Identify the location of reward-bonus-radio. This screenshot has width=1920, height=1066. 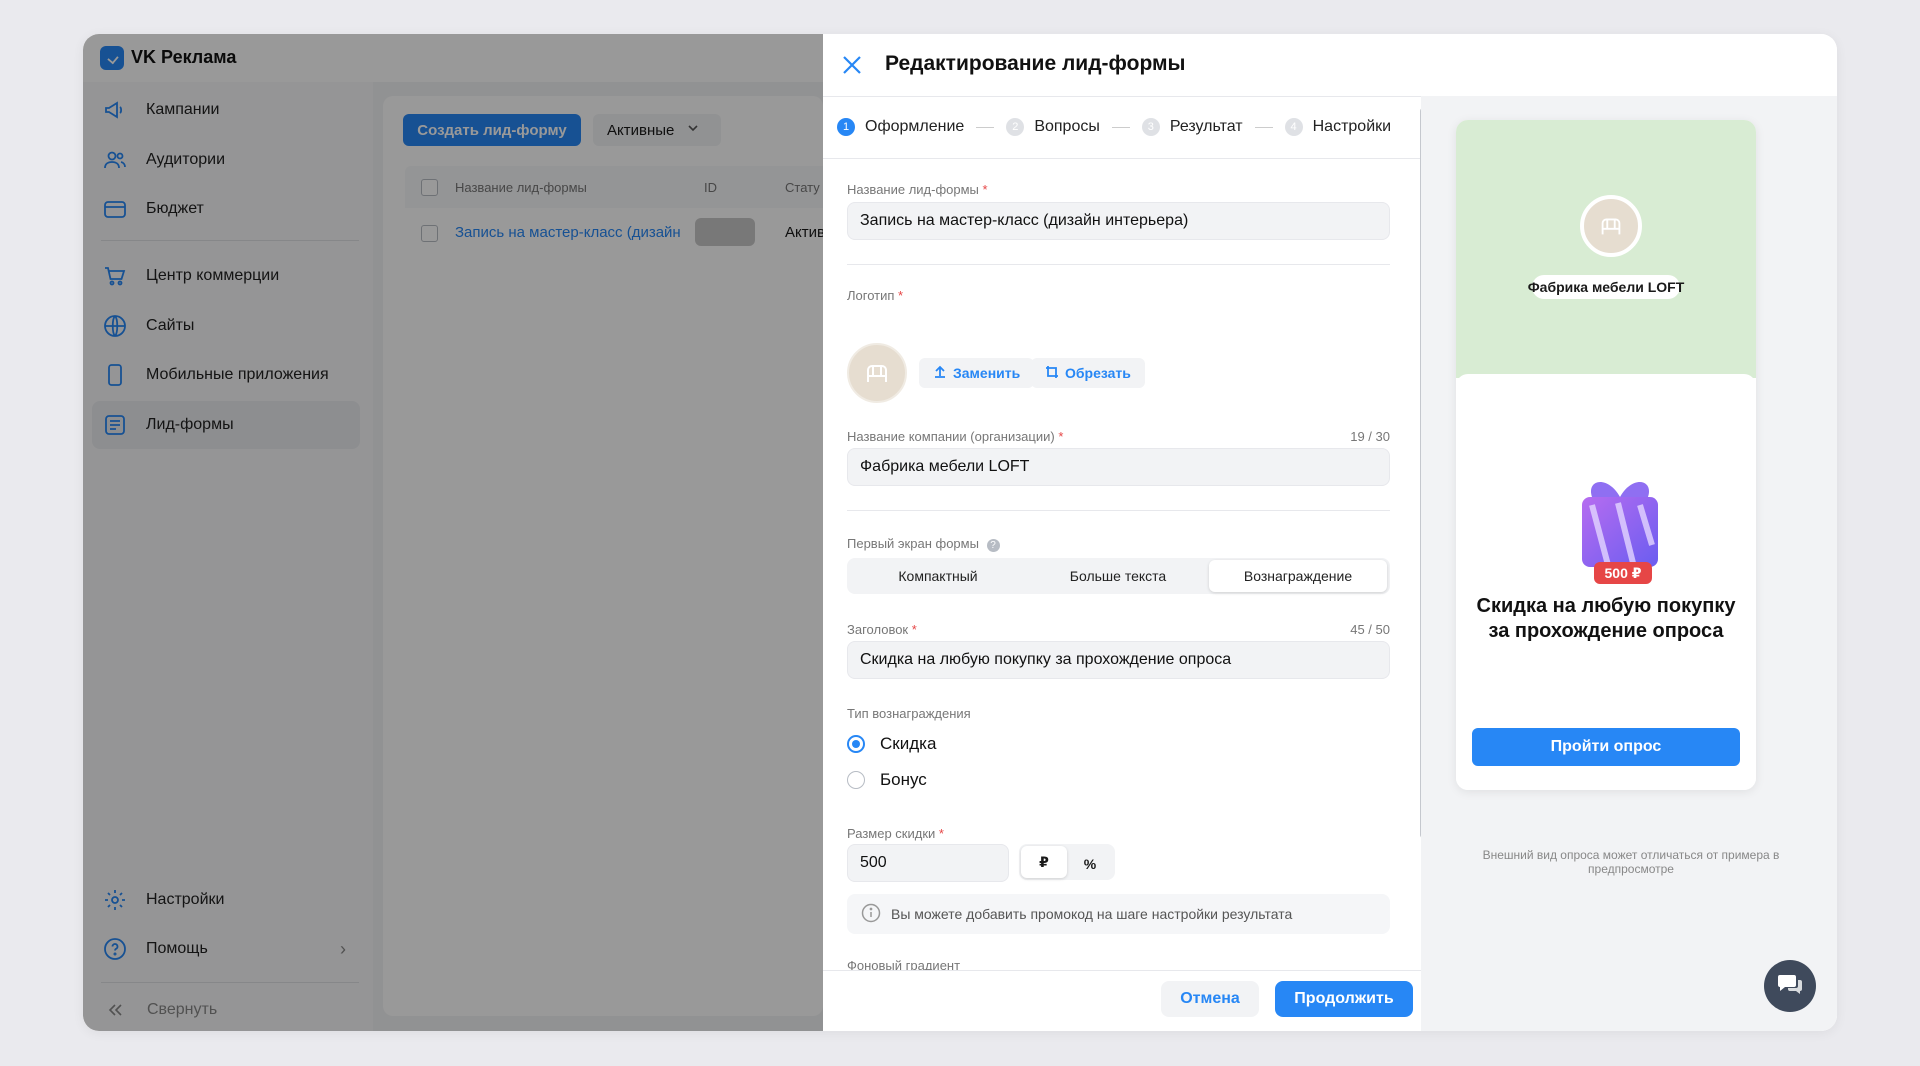
(856, 780).